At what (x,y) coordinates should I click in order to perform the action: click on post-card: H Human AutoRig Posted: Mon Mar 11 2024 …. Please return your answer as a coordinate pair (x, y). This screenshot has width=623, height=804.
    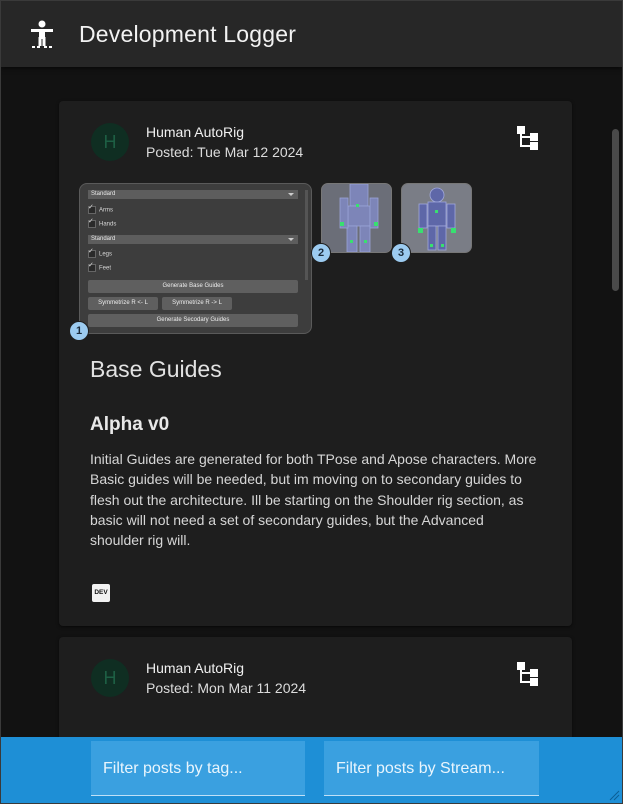
    Looking at the image, I should click on (315, 687).